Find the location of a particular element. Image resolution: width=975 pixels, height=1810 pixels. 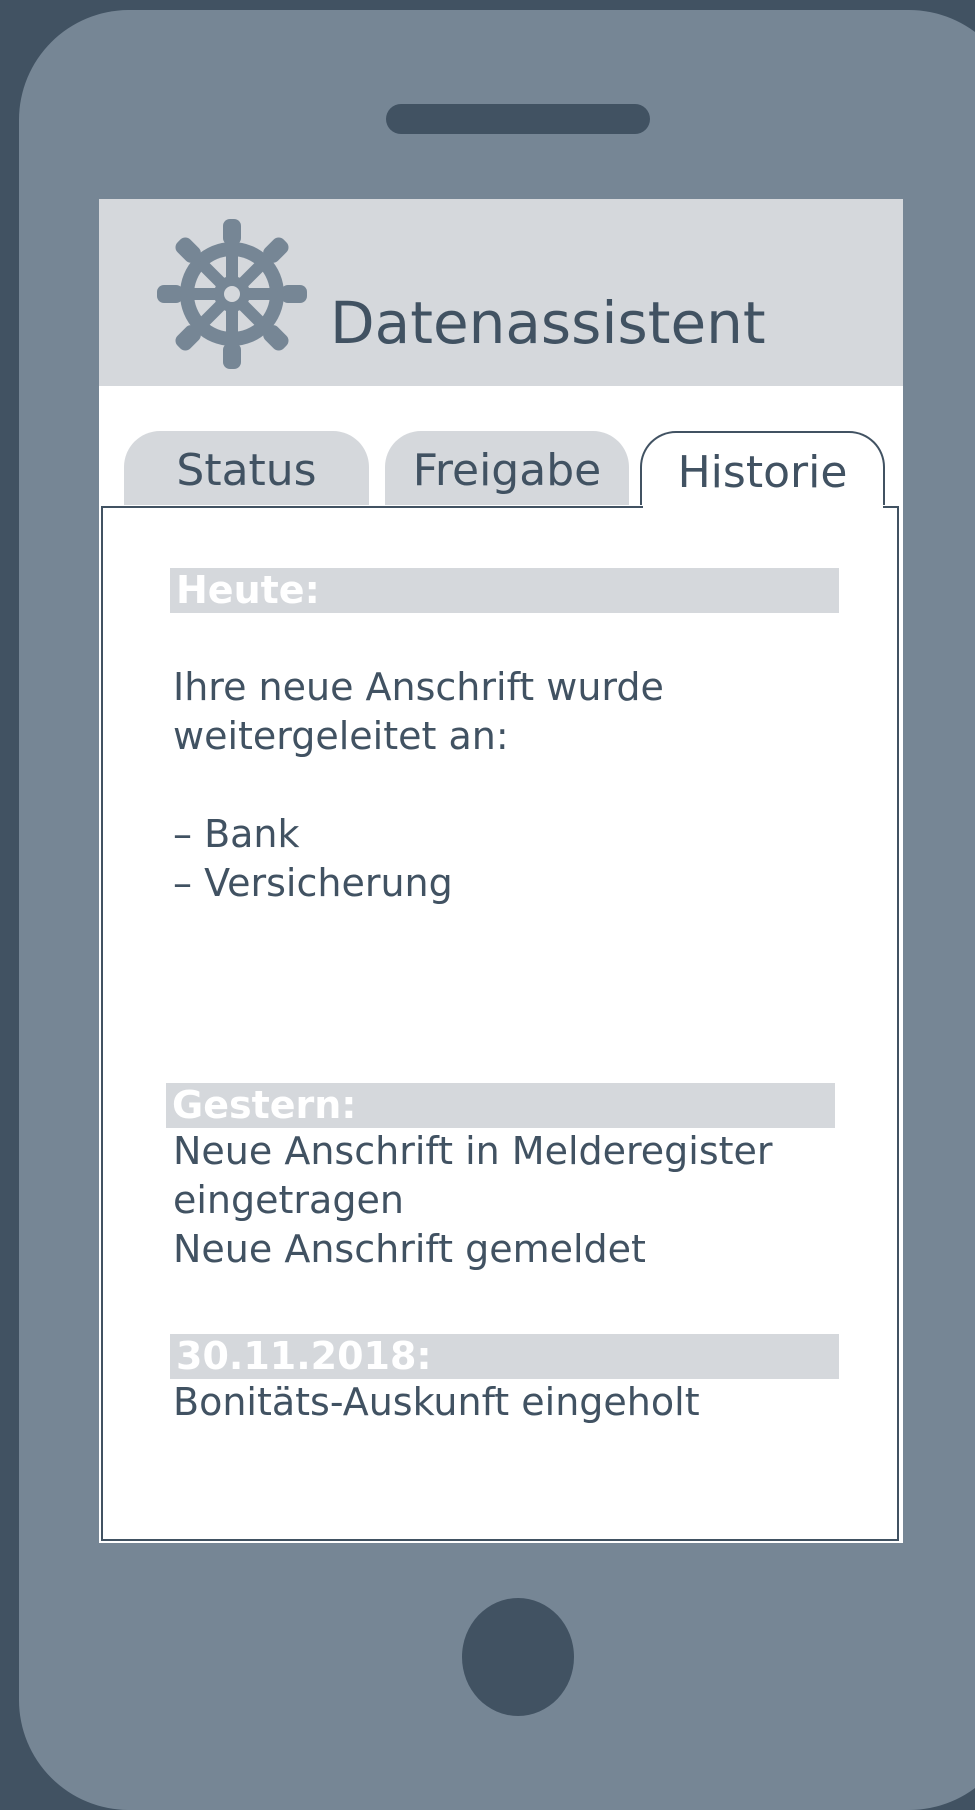

history-line: weitergeleitet an: is located at coordinates (341, 736).